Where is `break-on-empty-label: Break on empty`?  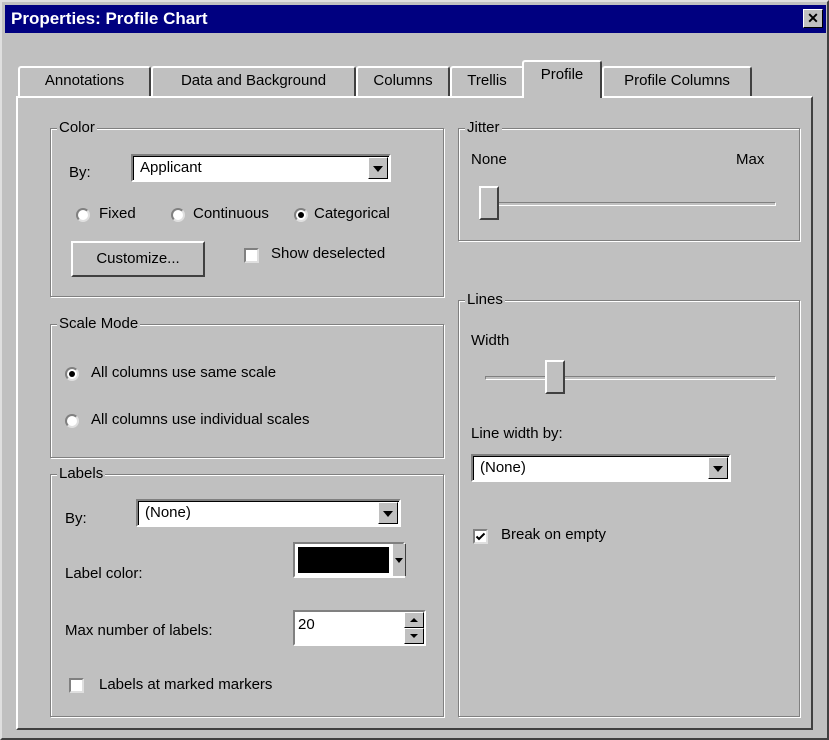 break-on-empty-label: Break on empty is located at coordinates (554, 534).